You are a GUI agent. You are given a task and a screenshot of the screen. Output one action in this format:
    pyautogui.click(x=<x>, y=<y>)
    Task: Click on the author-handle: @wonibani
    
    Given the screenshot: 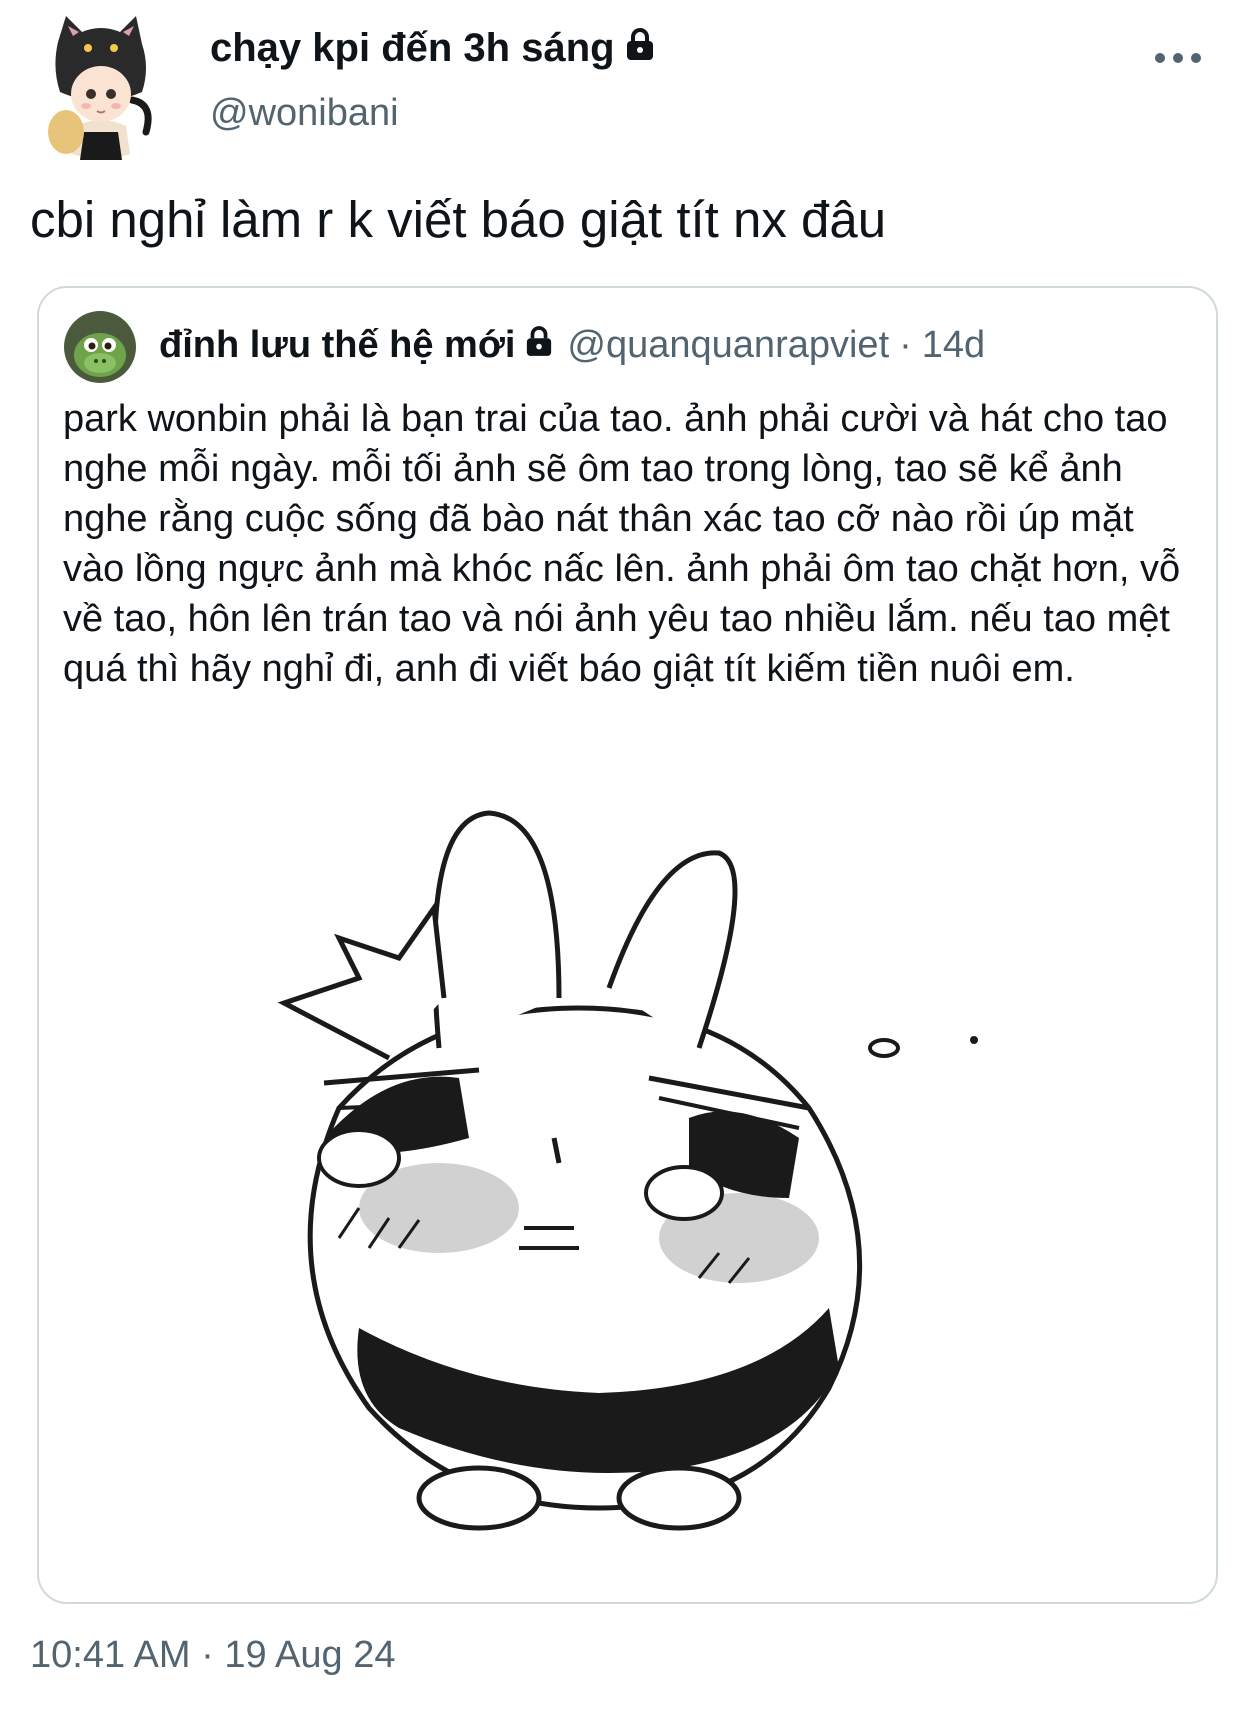 What is the action you would take?
    pyautogui.click(x=304, y=113)
    